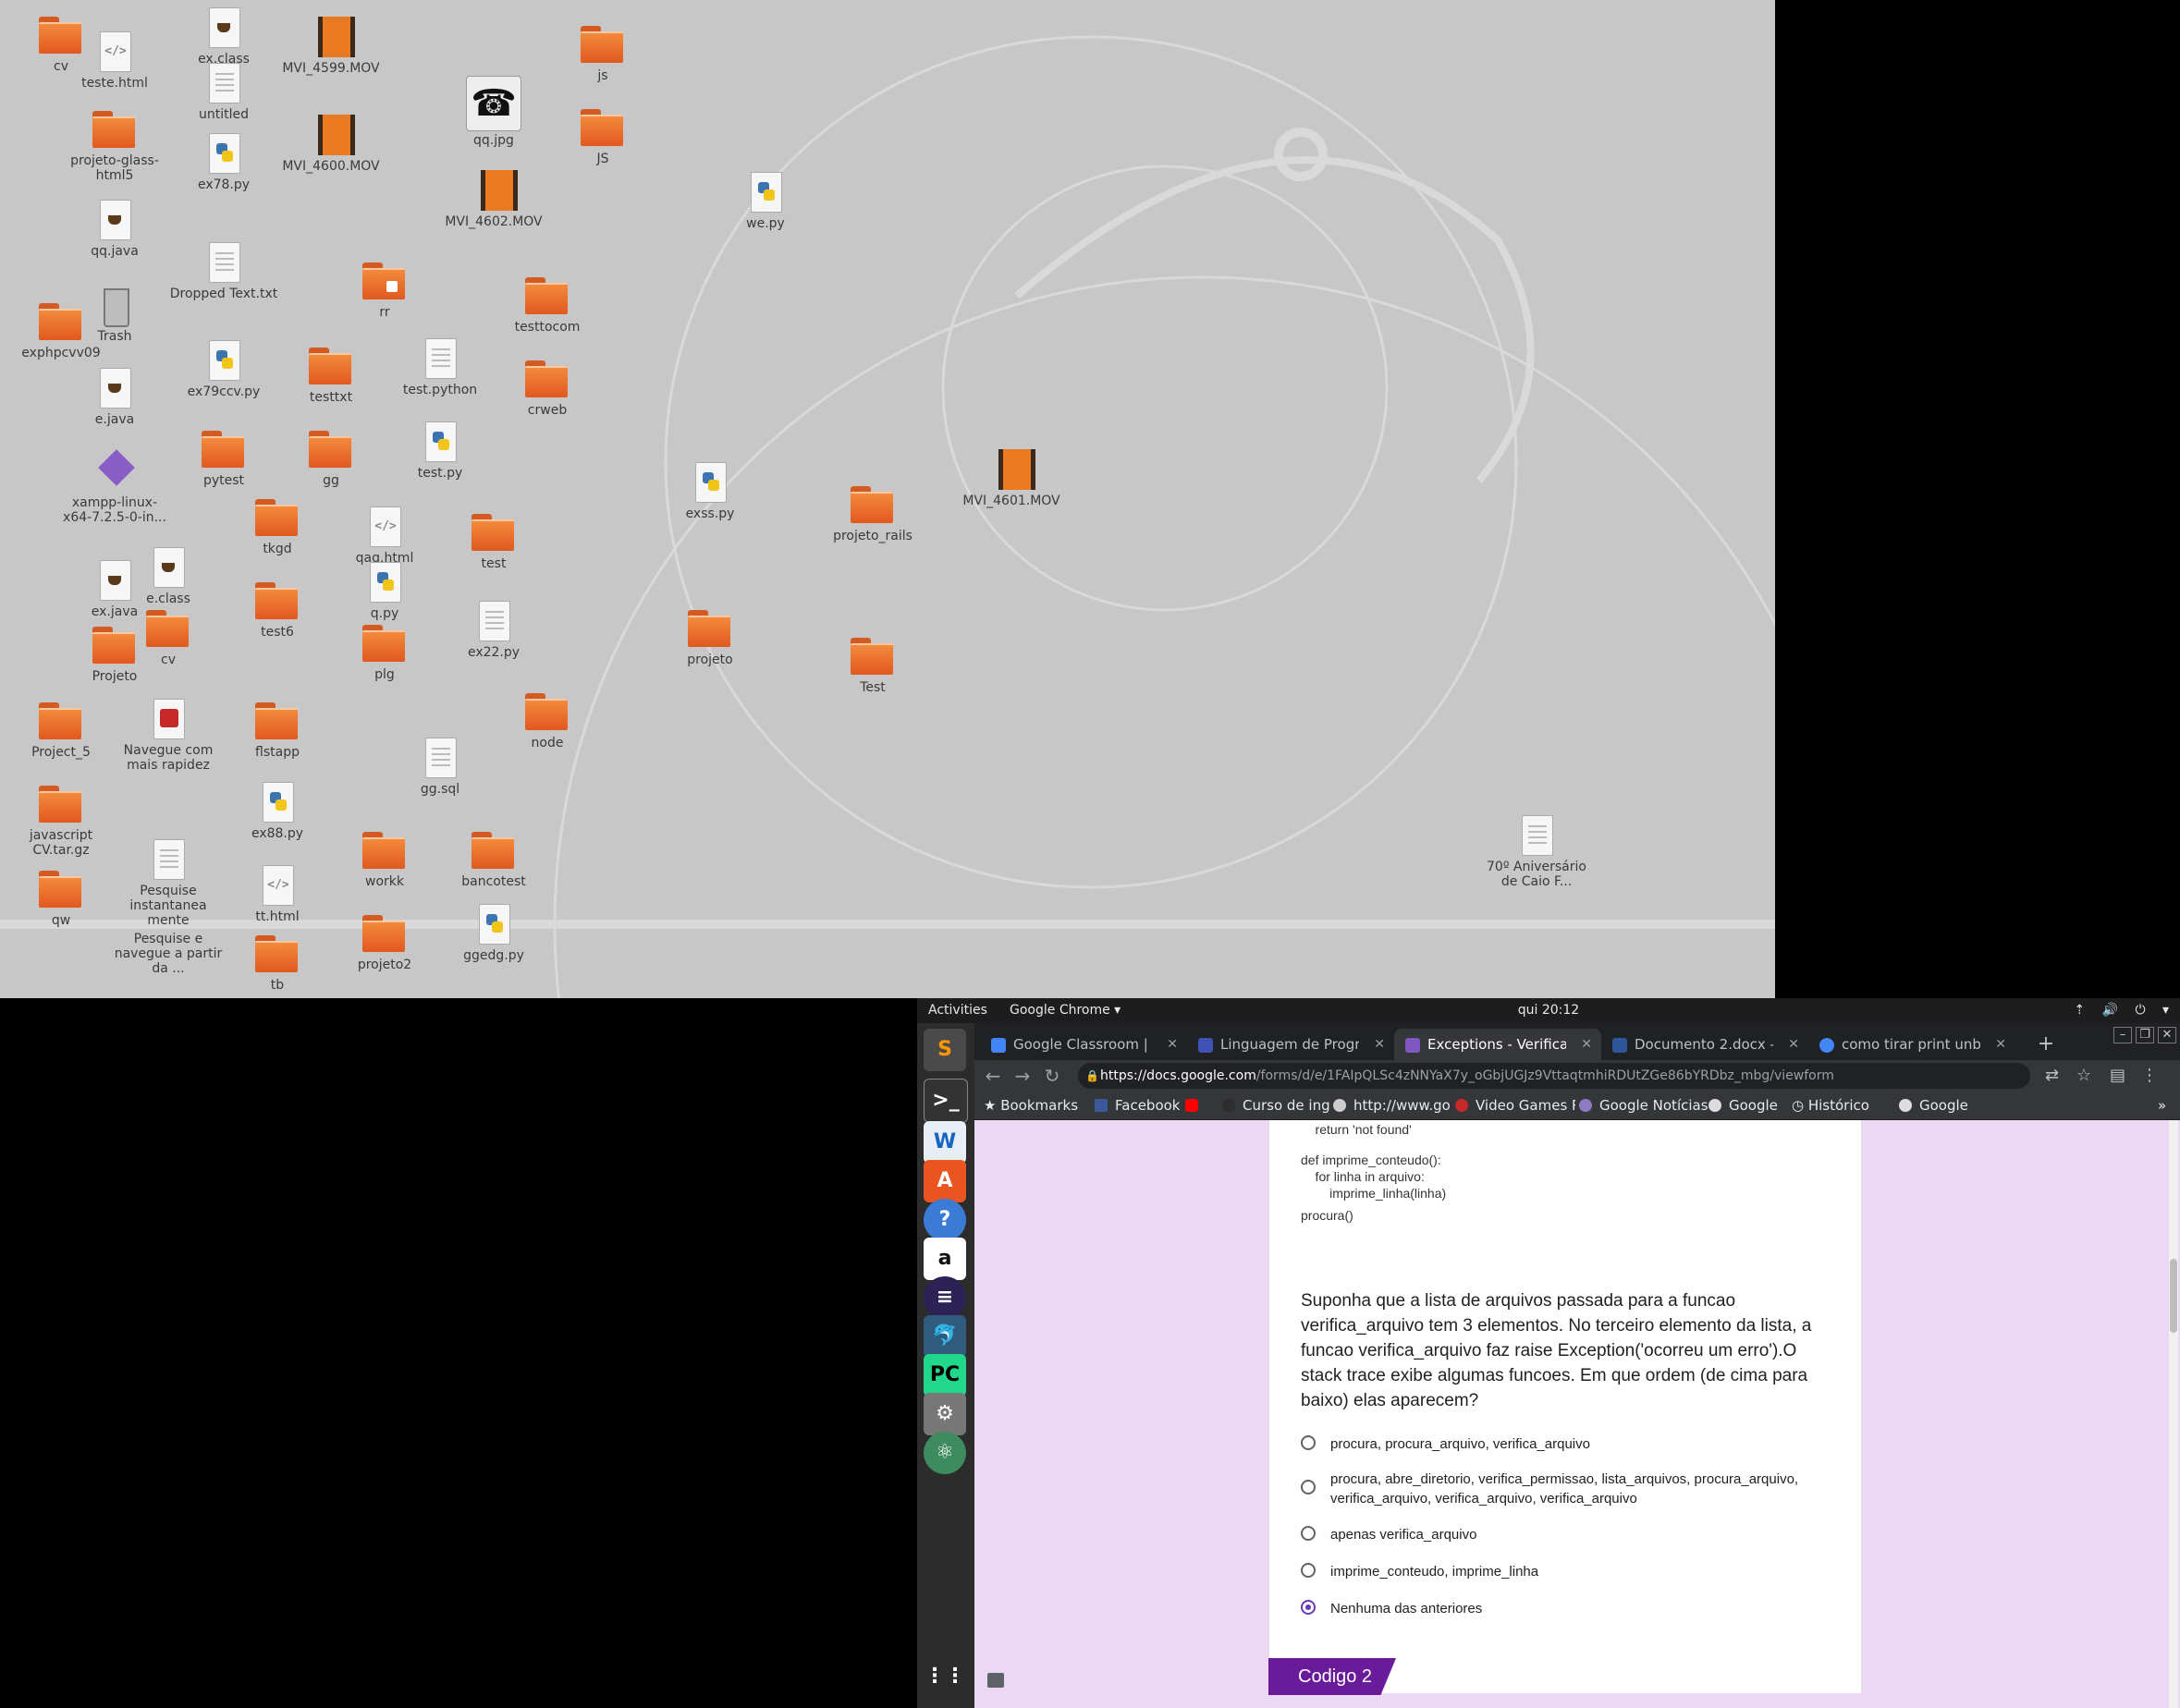 Image resolution: width=2180 pixels, height=1708 pixels. Describe the element at coordinates (1548, 1010) in the screenshot. I see `clock: qui 20:12` at that location.